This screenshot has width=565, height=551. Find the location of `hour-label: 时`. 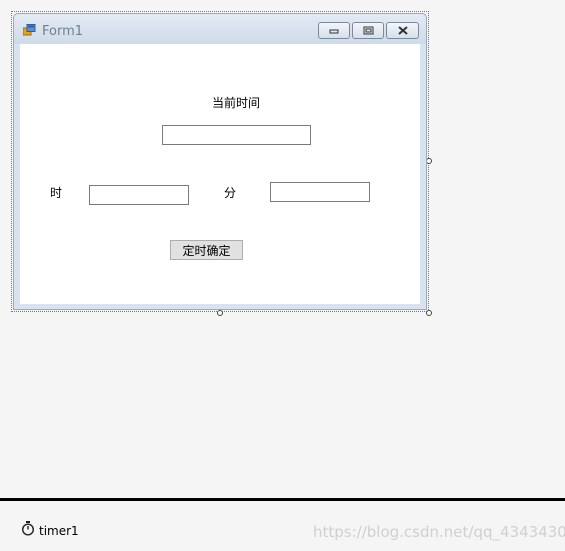

hour-label: 时 is located at coordinates (56, 193).